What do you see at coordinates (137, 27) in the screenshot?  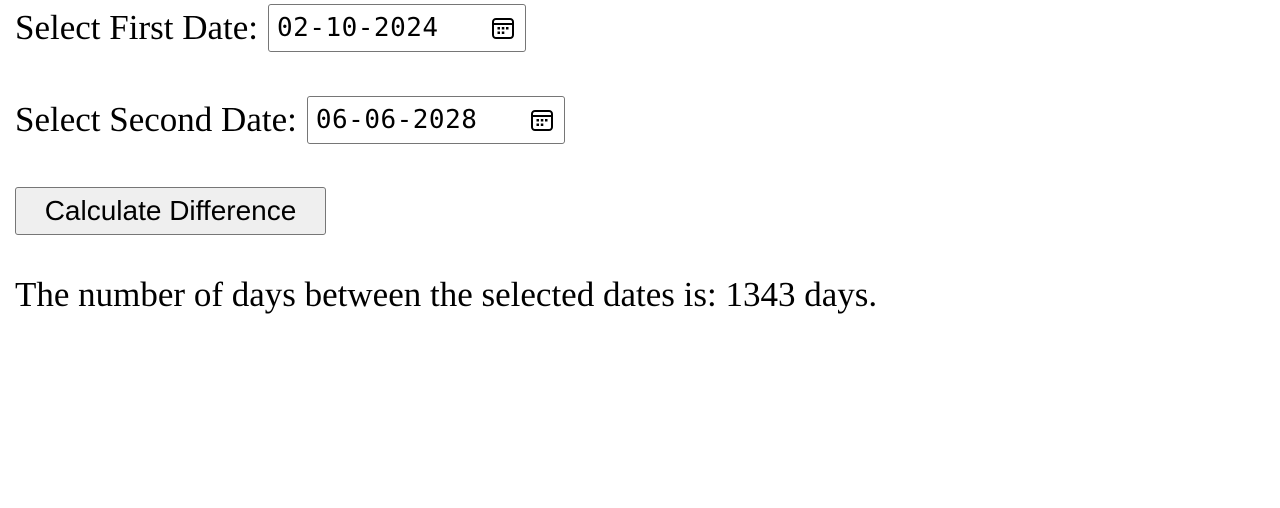 I see `first-date-label: Select First Date:` at bounding box center [137, 27].